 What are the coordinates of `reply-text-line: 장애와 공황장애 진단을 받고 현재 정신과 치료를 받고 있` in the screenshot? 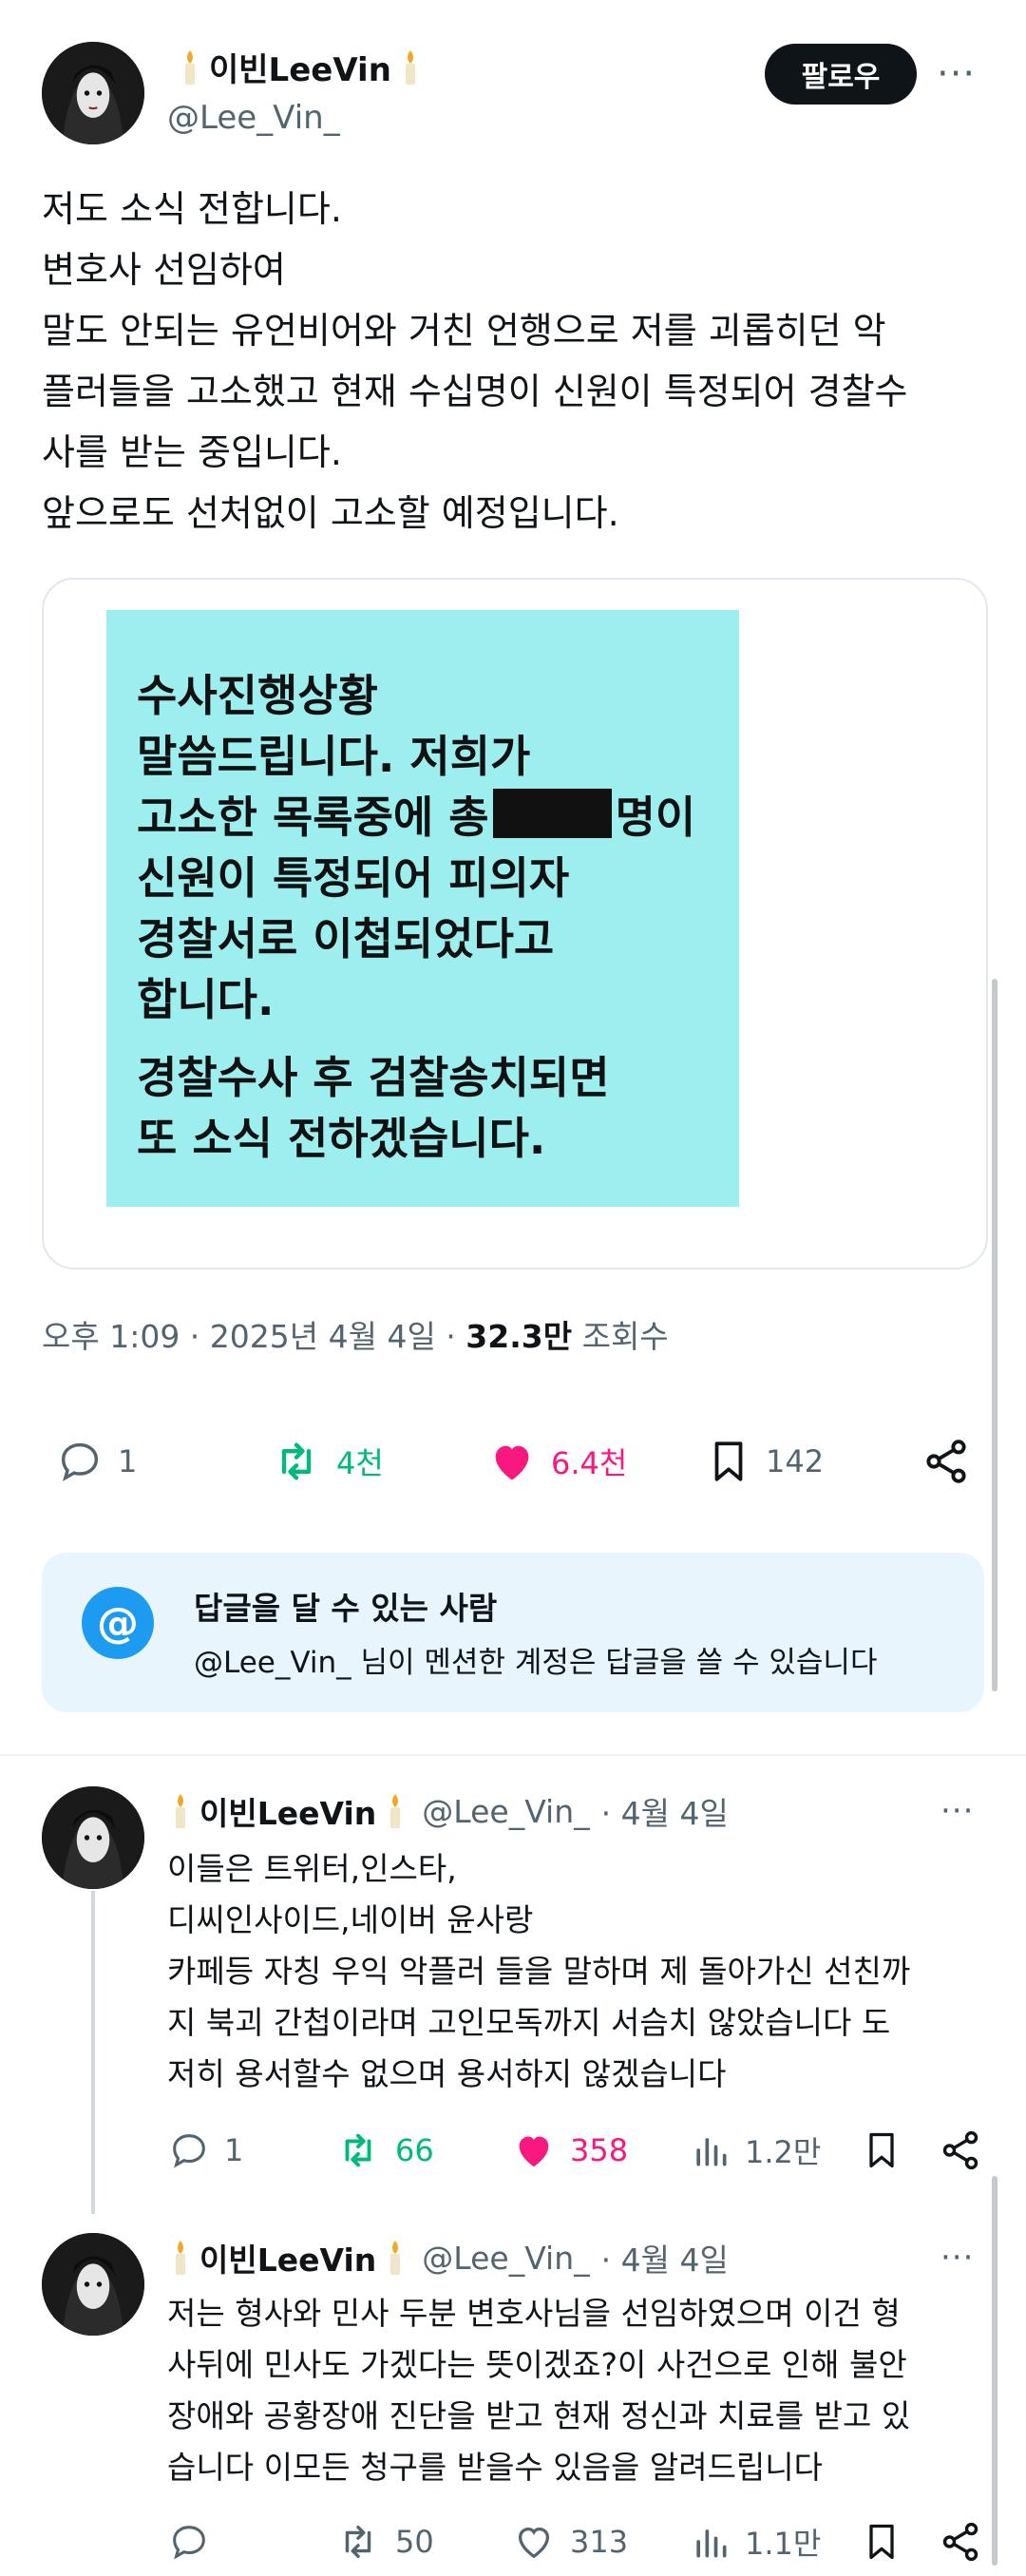 It's located at (539, 2415).